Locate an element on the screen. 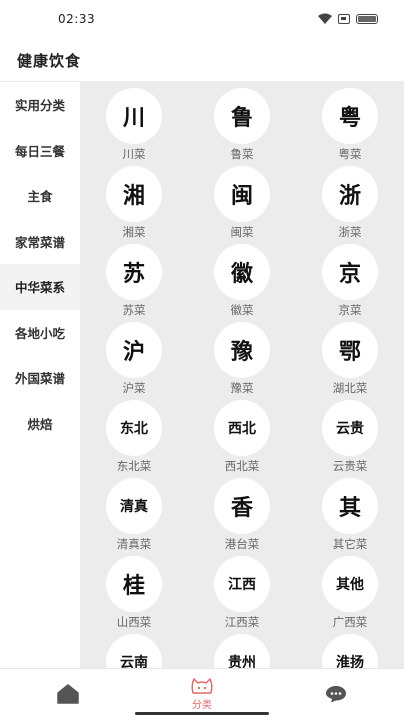 This screenshot has width=404, height=718. cuisine-calligraphy-badge: 贵州 is located at coordinates (242, 651).